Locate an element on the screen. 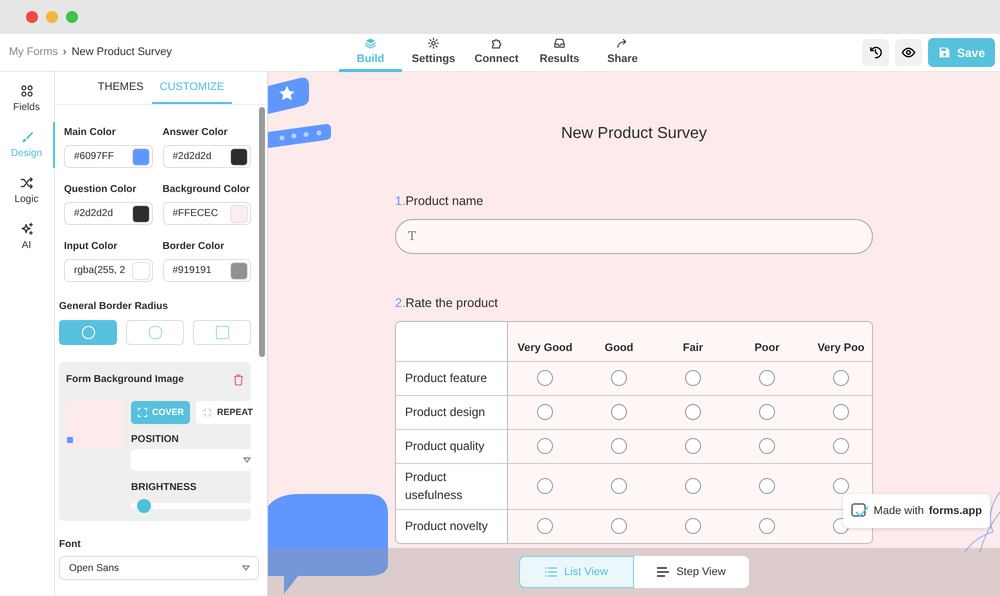  breadcrumb-current: New Product Survey is located at coordinates (122, 52).